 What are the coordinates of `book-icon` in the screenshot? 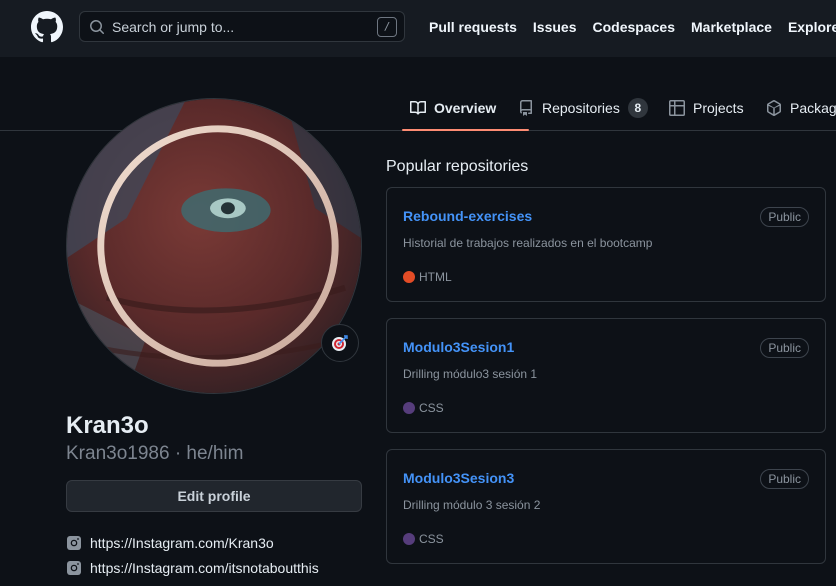 It's located at (418, 107).